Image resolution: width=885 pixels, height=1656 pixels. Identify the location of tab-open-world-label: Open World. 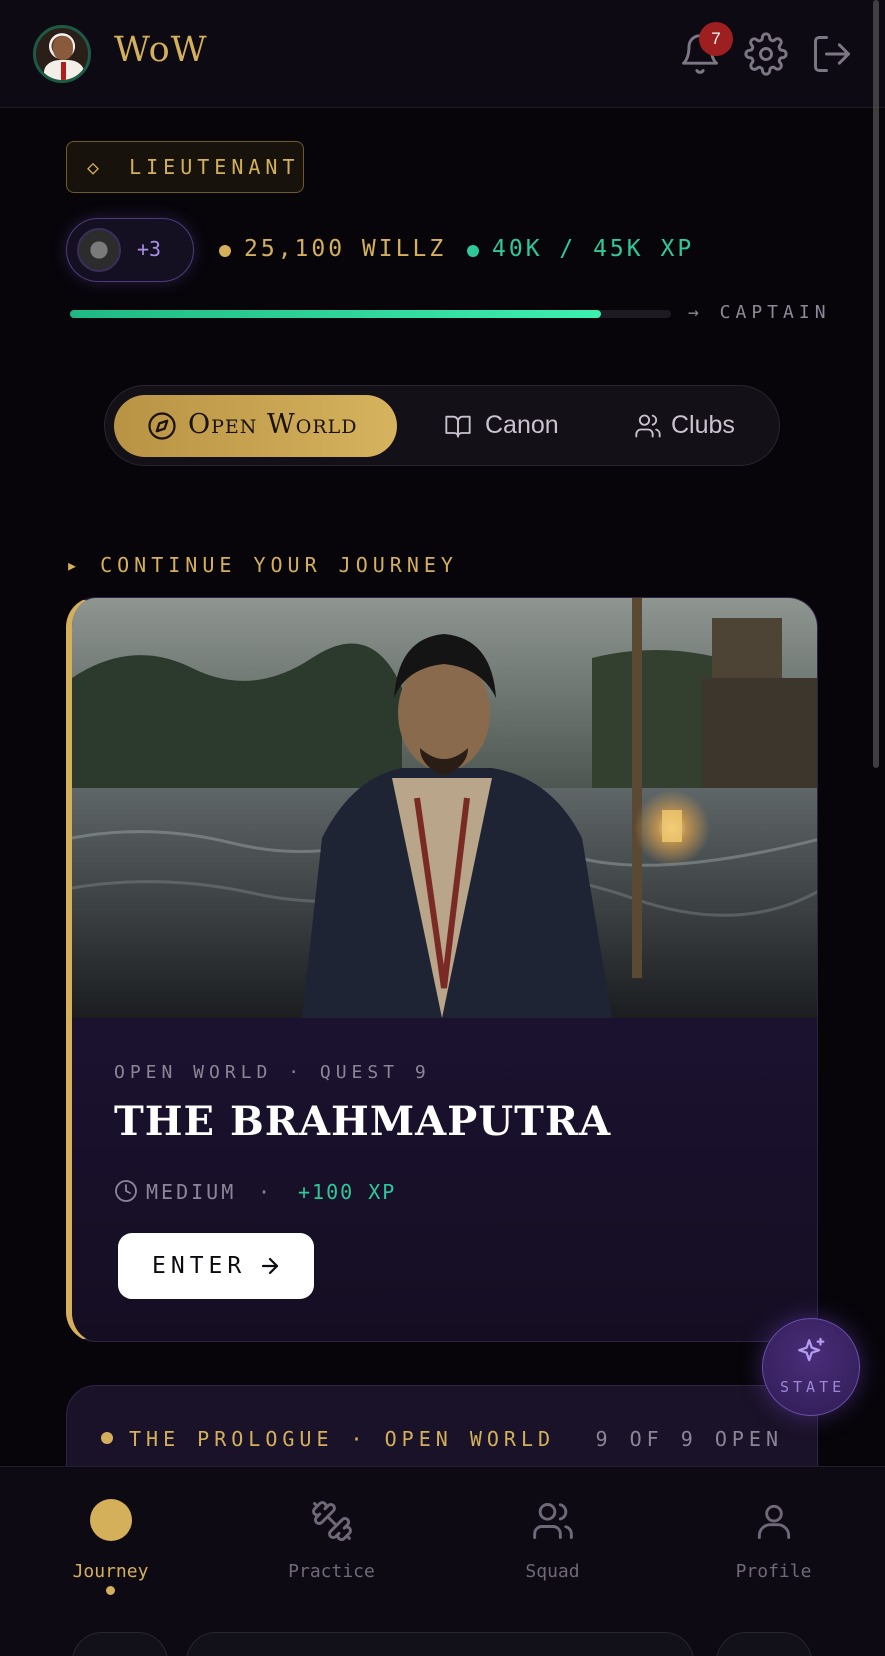
(273, 424).